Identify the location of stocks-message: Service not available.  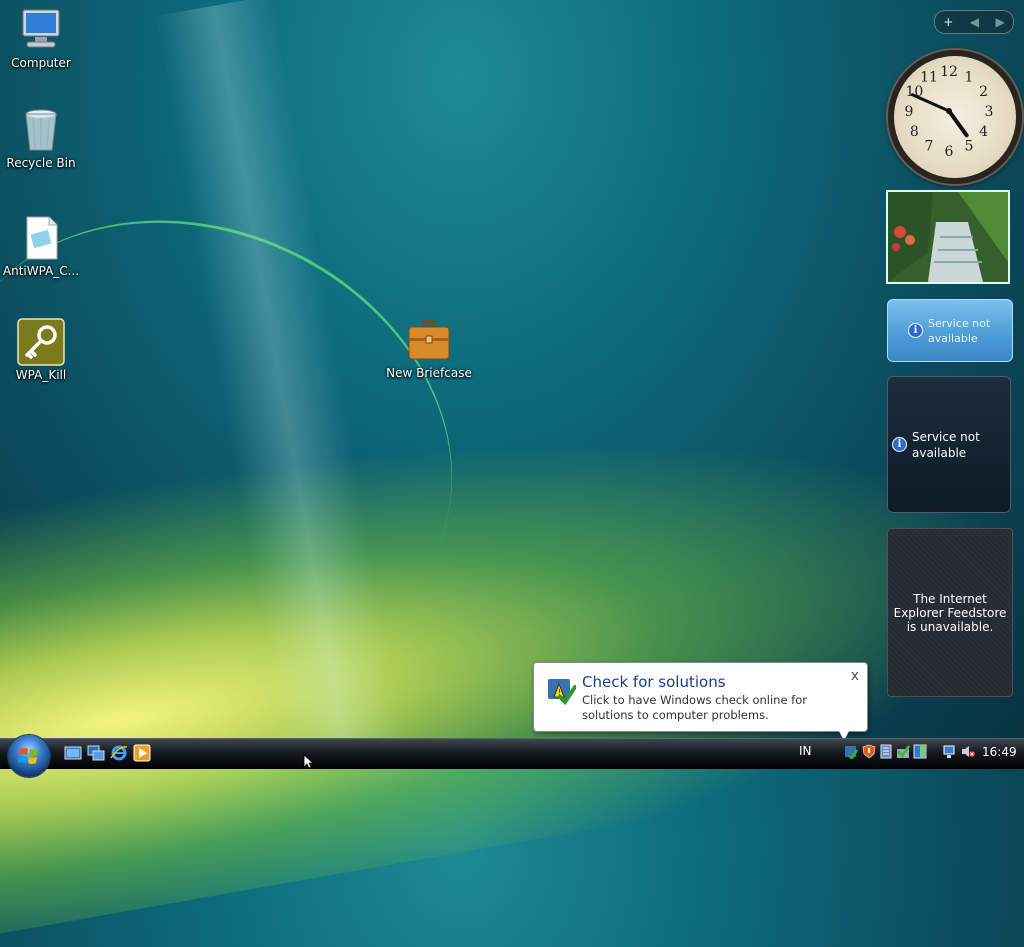
(946, 444).